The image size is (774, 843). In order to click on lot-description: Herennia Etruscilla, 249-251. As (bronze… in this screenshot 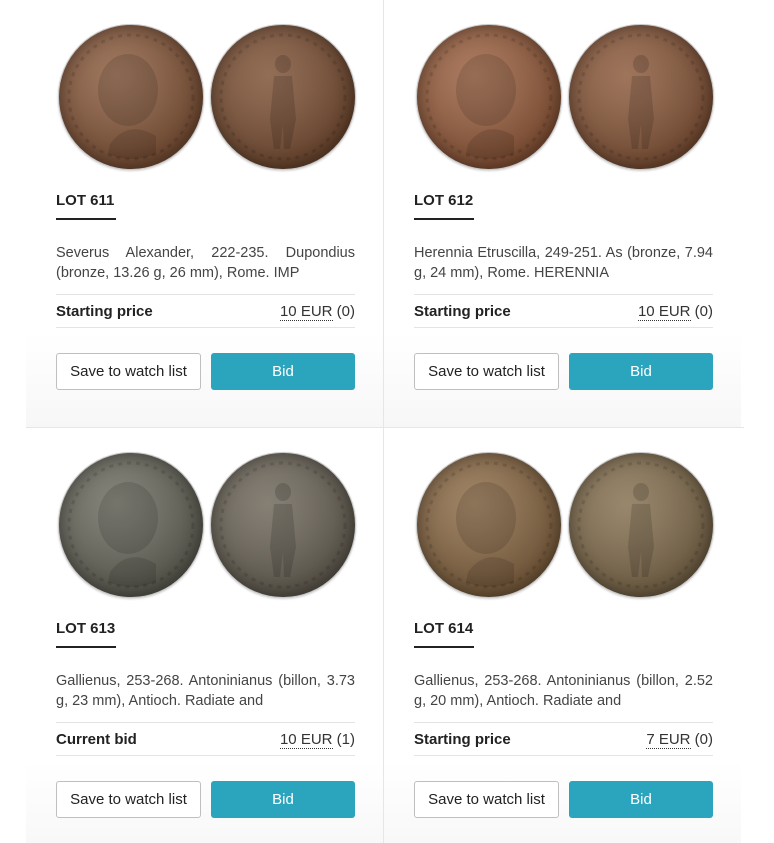, I will do `click(563, 263)`.